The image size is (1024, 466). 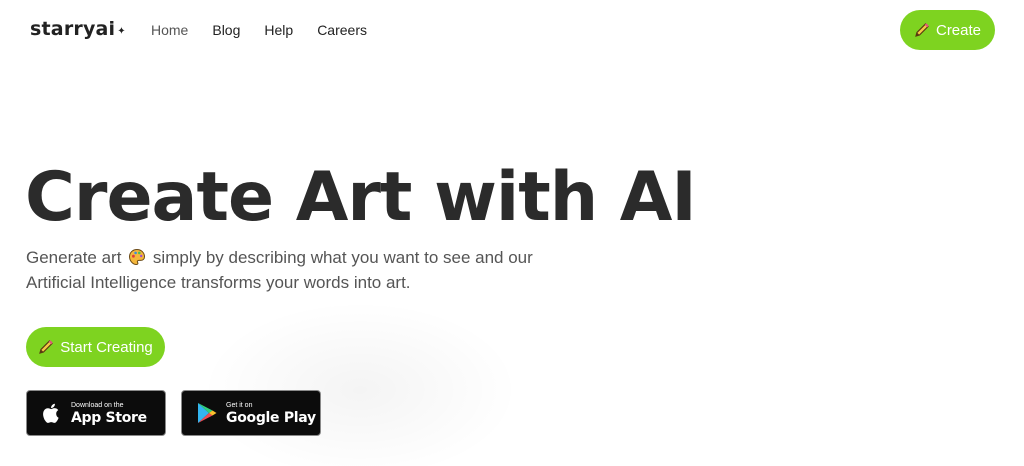 I want to click on google-play-small-text: Get it on, so click(x=239, y=405).